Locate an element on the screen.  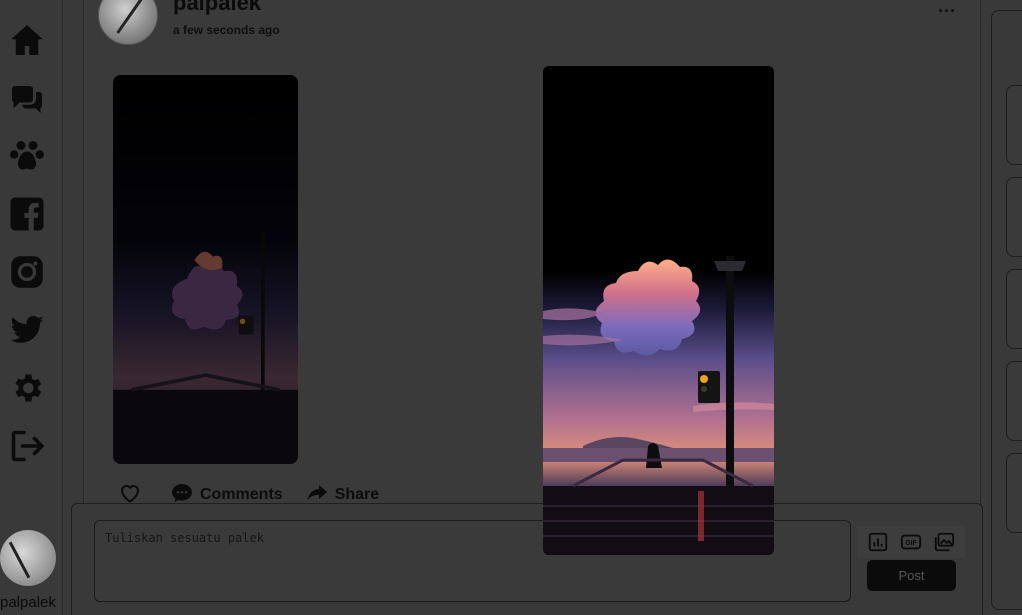
user-avatar is located at coordinates (28, 558).